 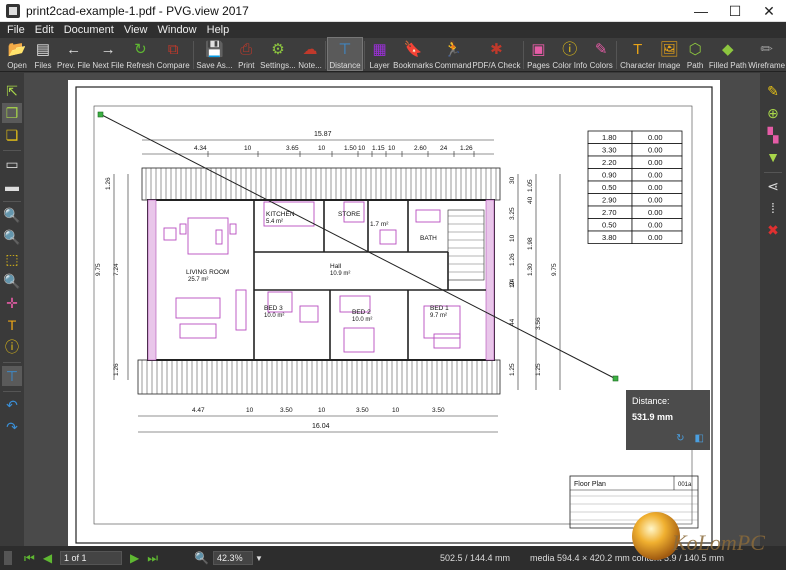 I want to click on dimension-top: 24, so click(x=444, y=148).